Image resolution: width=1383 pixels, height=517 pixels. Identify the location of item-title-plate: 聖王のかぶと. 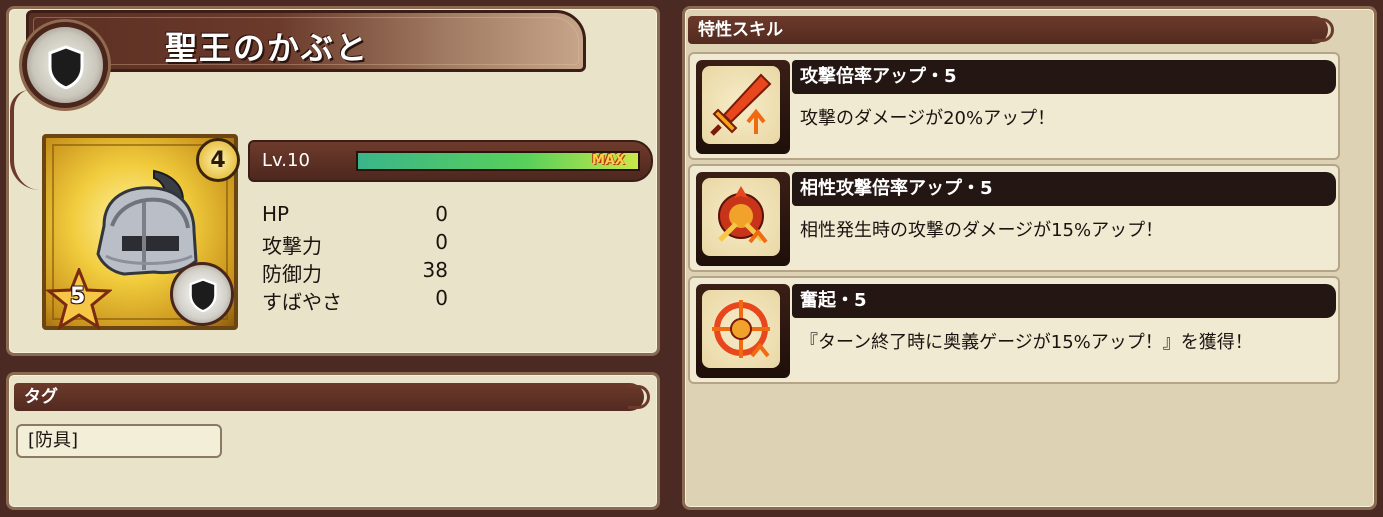
(306, 41).